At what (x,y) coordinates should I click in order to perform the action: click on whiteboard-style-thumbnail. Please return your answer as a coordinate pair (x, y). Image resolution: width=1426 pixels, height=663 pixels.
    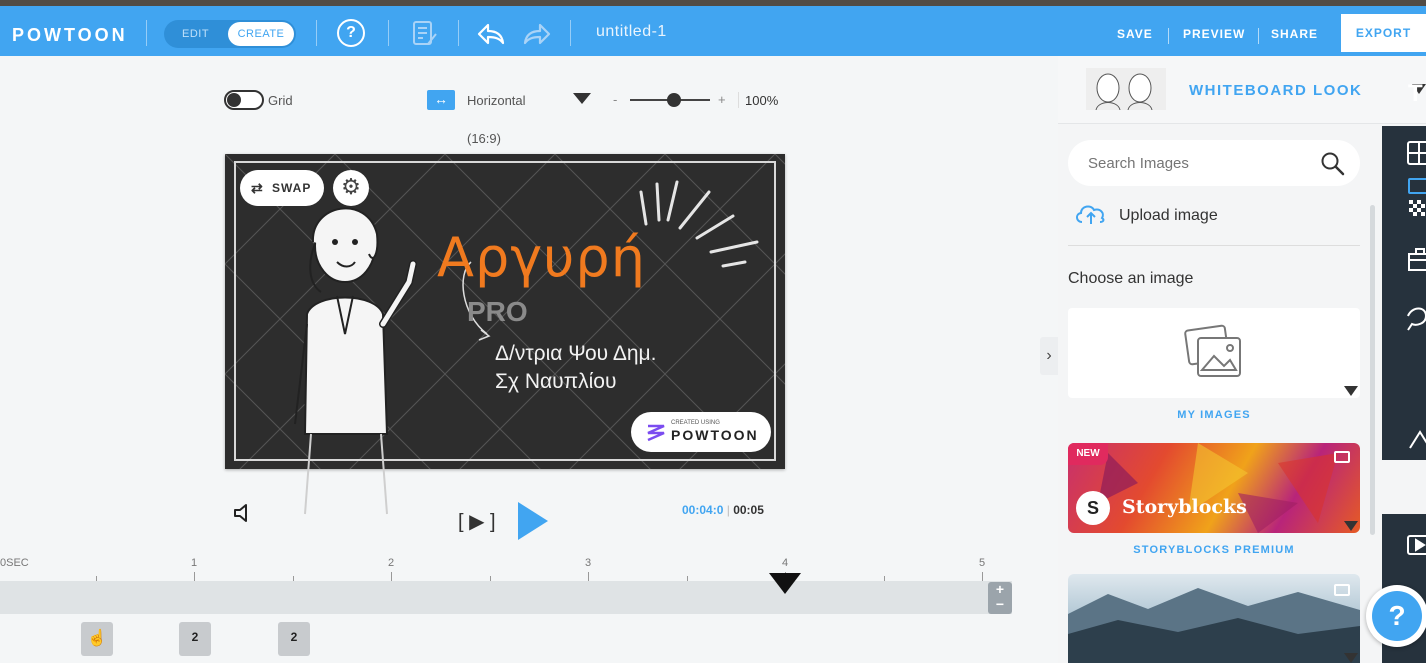
    Looking at the image, I should click on (1126, 89).